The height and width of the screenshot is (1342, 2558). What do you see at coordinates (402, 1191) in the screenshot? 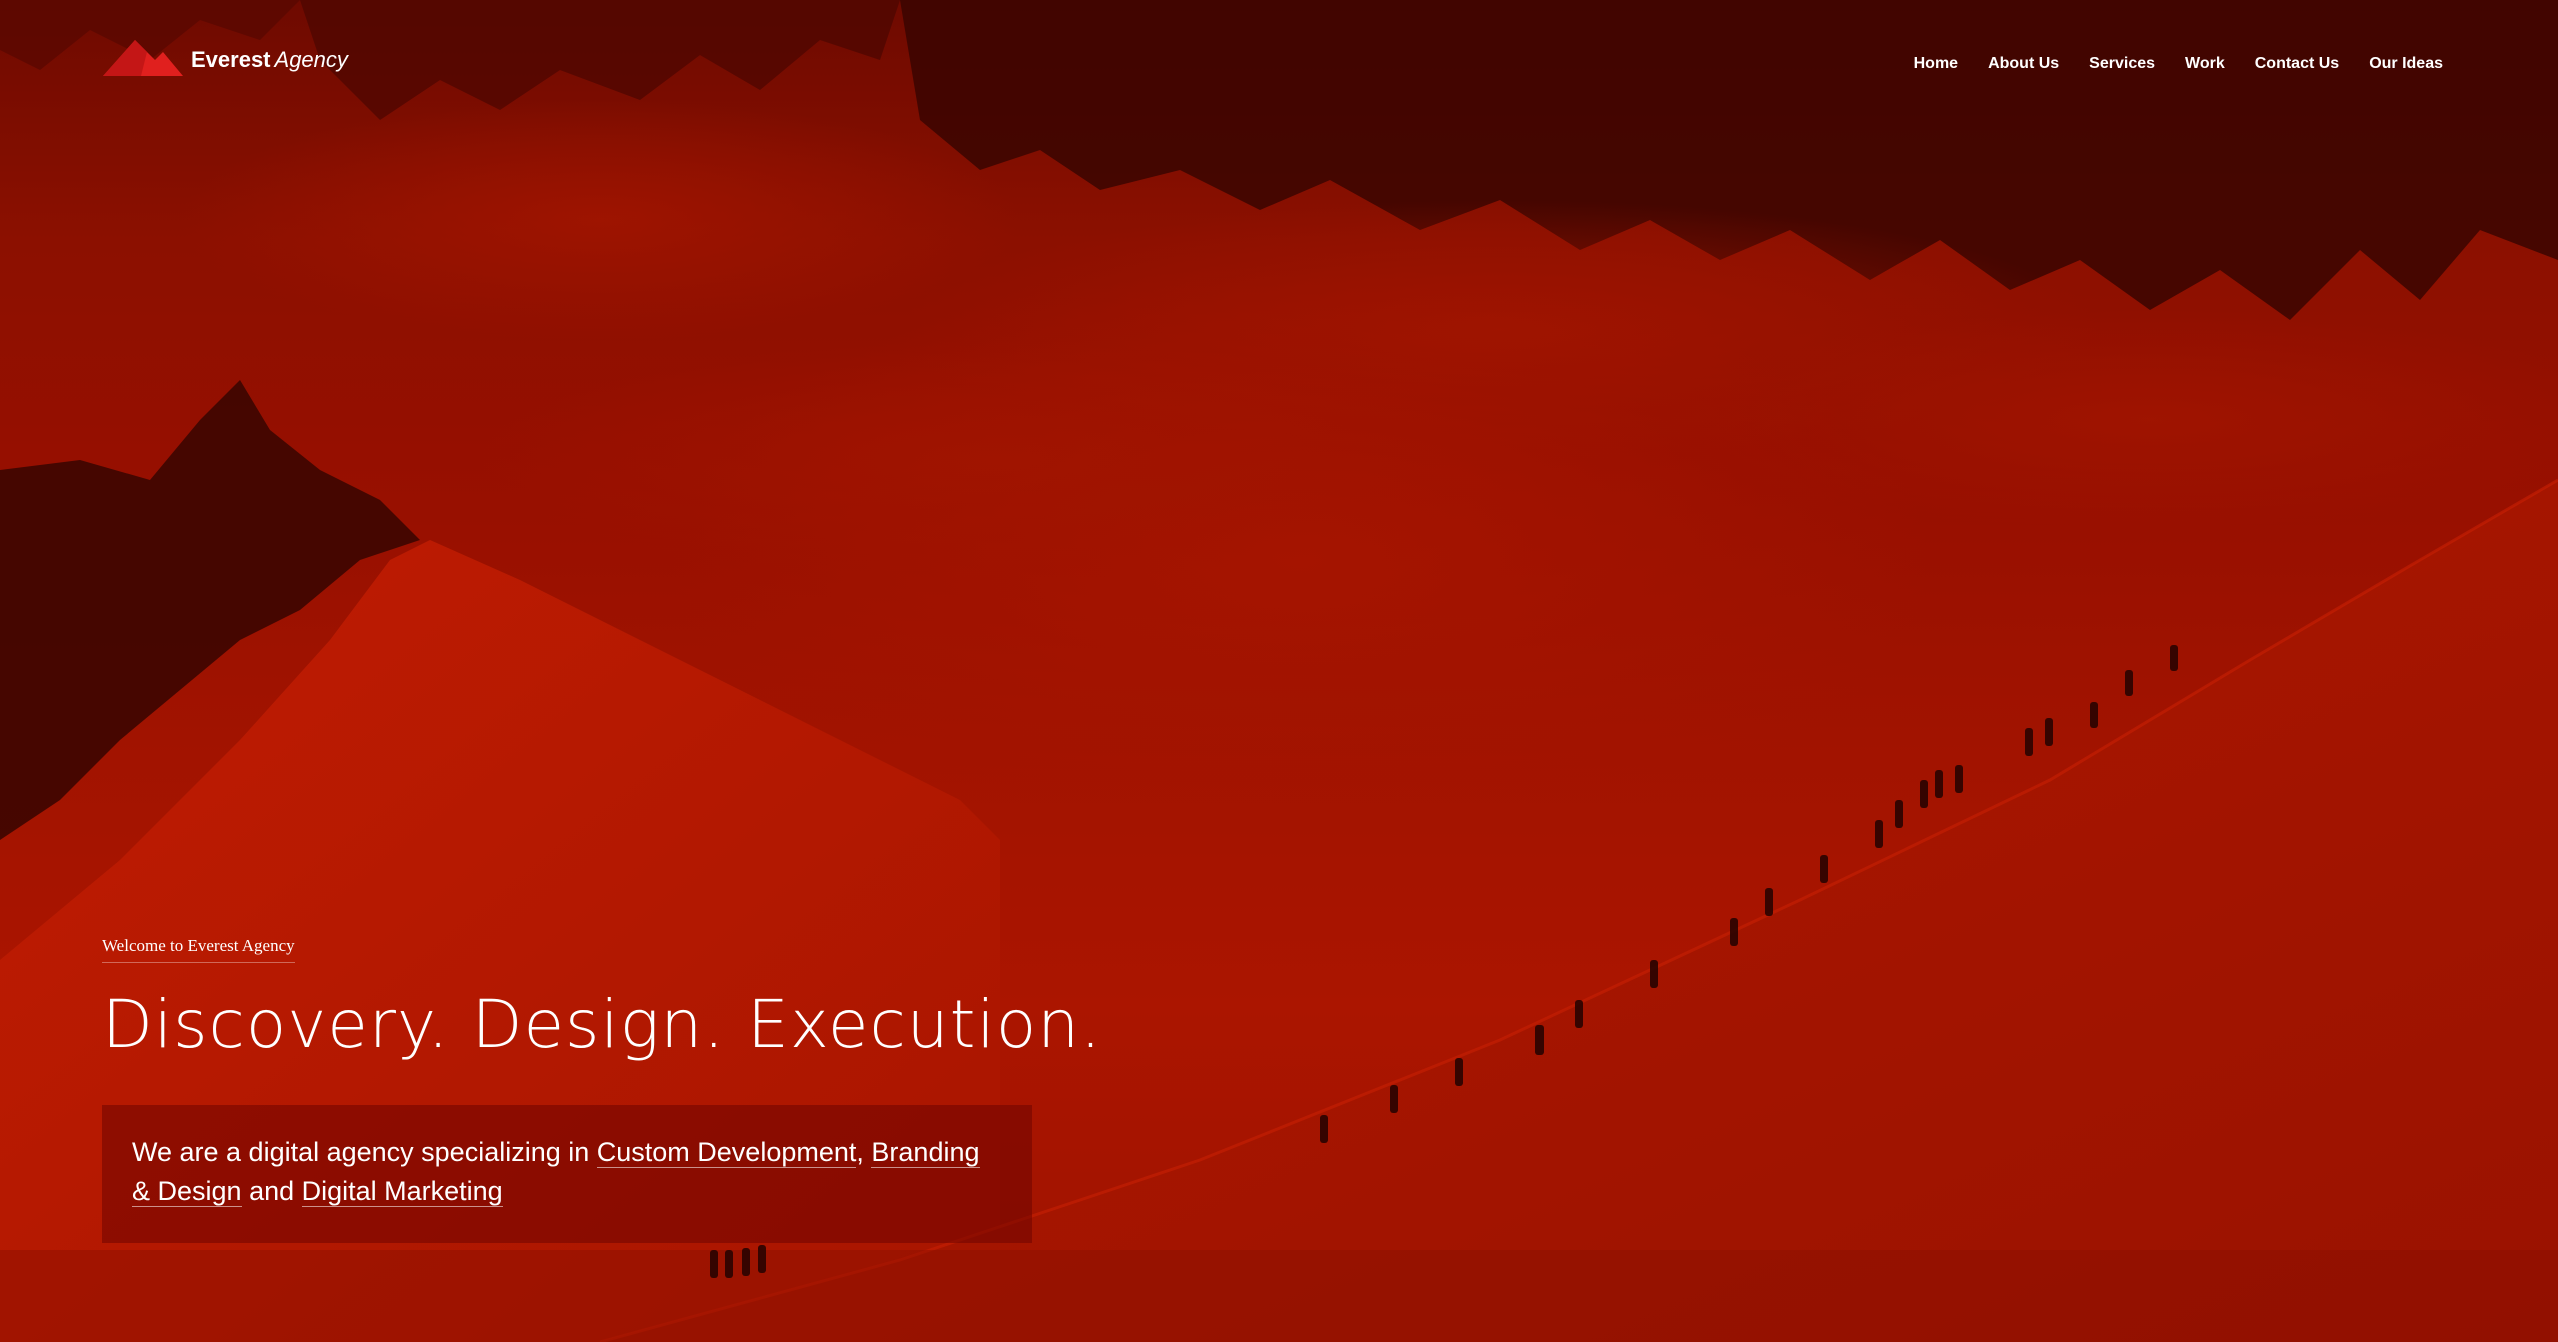
I see `service-link-digital-marketing: Digital Marketing` at bounding box center [402, 1191].